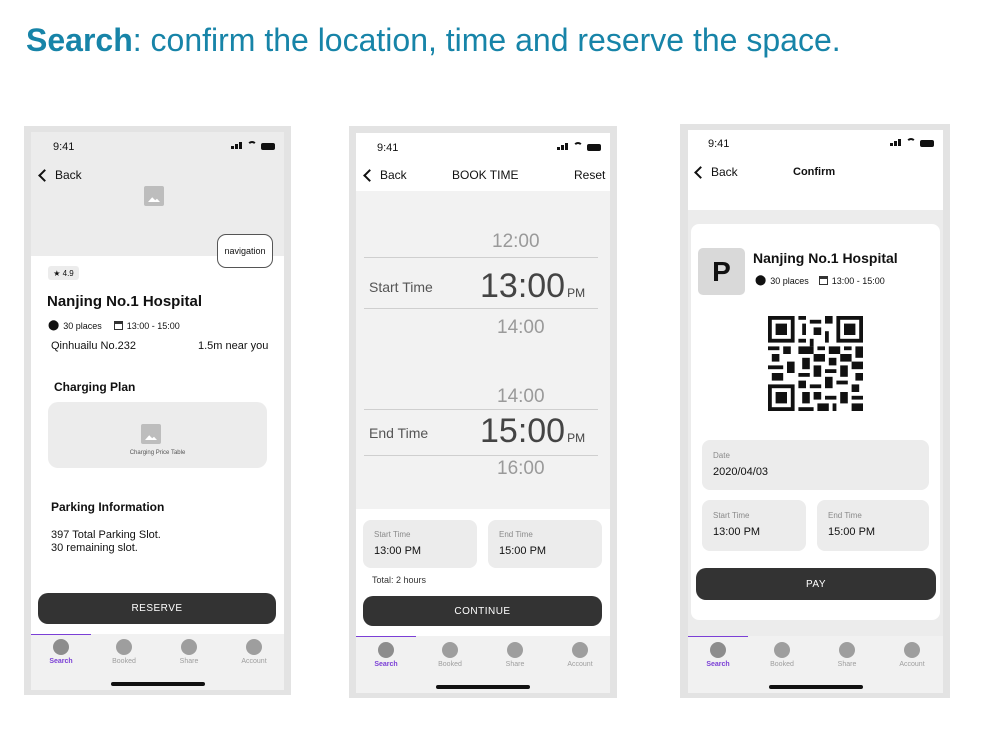 This screenshot has width=1000, height=733. I want to click on end-prev-hour: 14:00, so click(521, 396).